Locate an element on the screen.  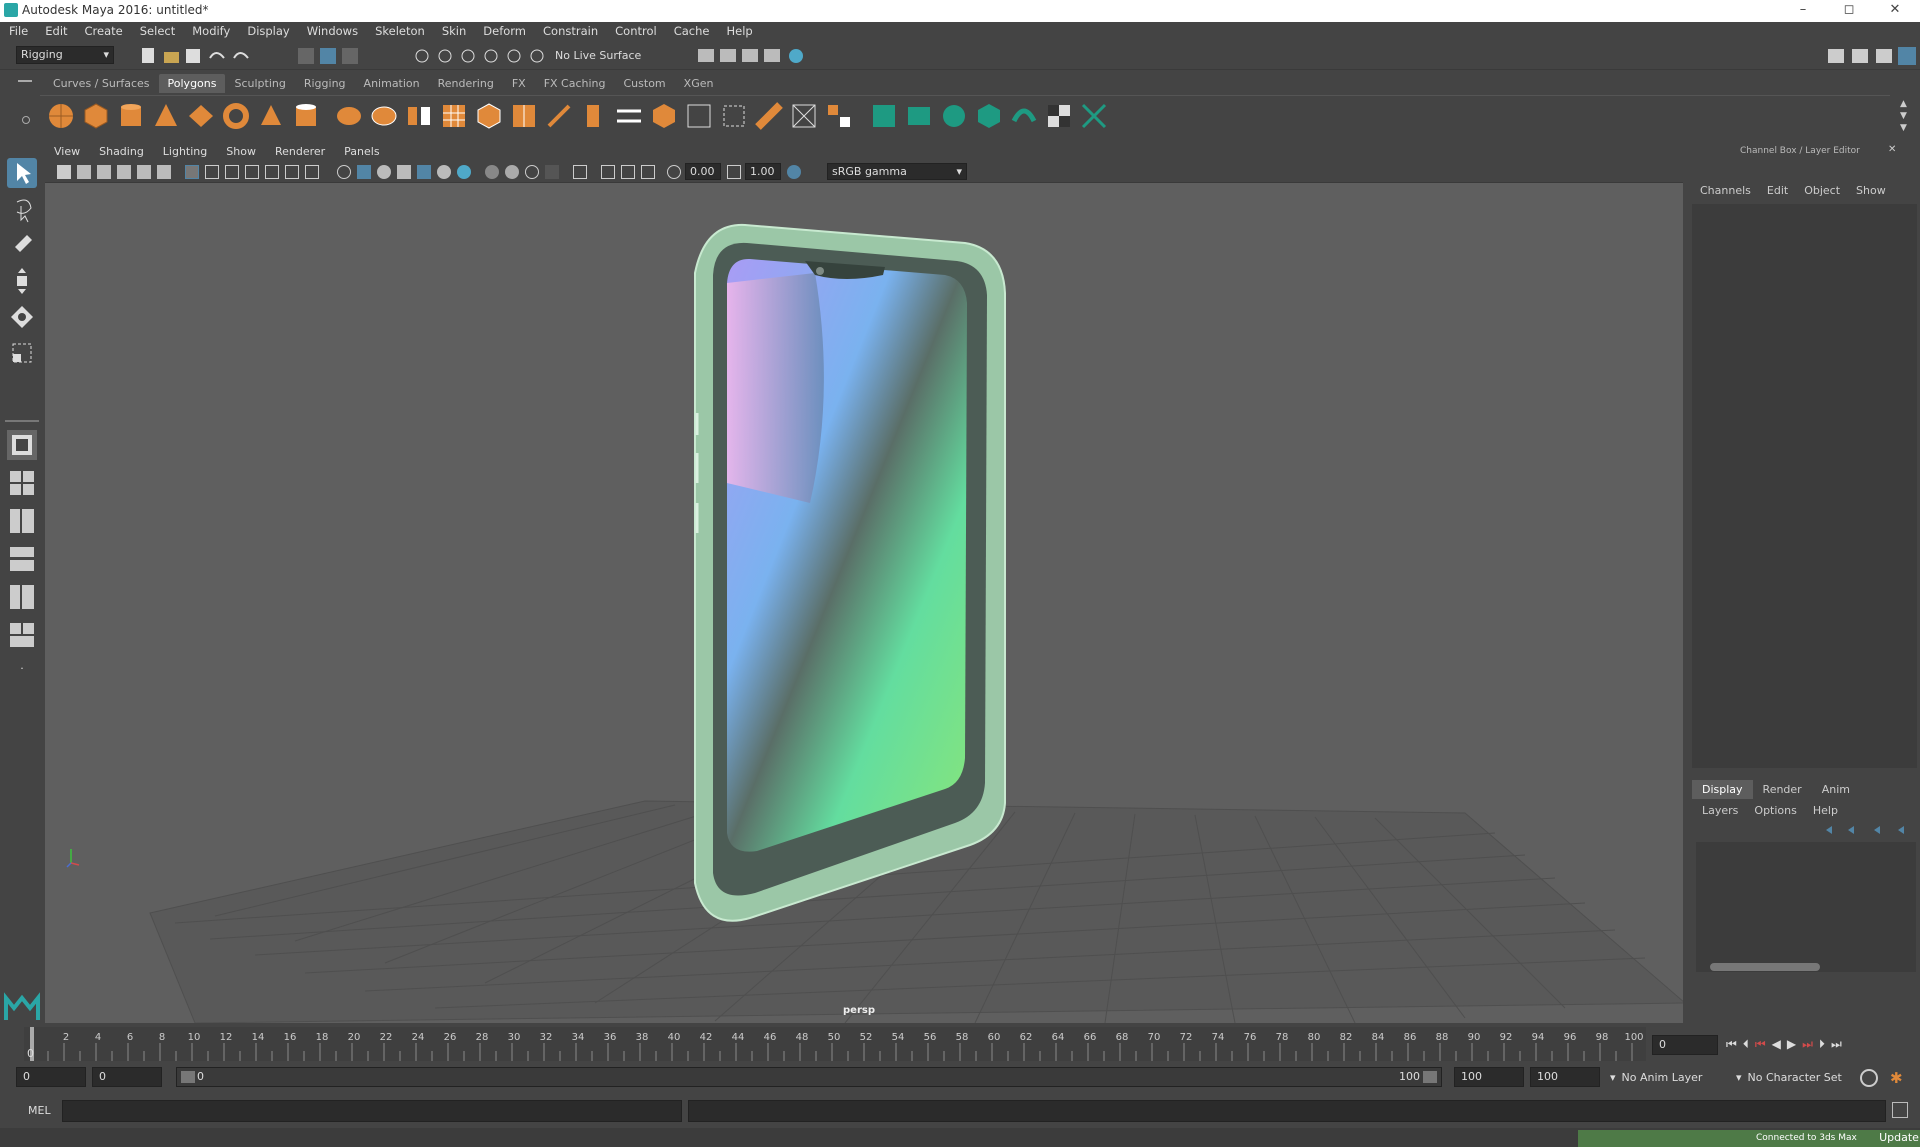
append-to-polygon-icon is located at coordinates (734, 116).